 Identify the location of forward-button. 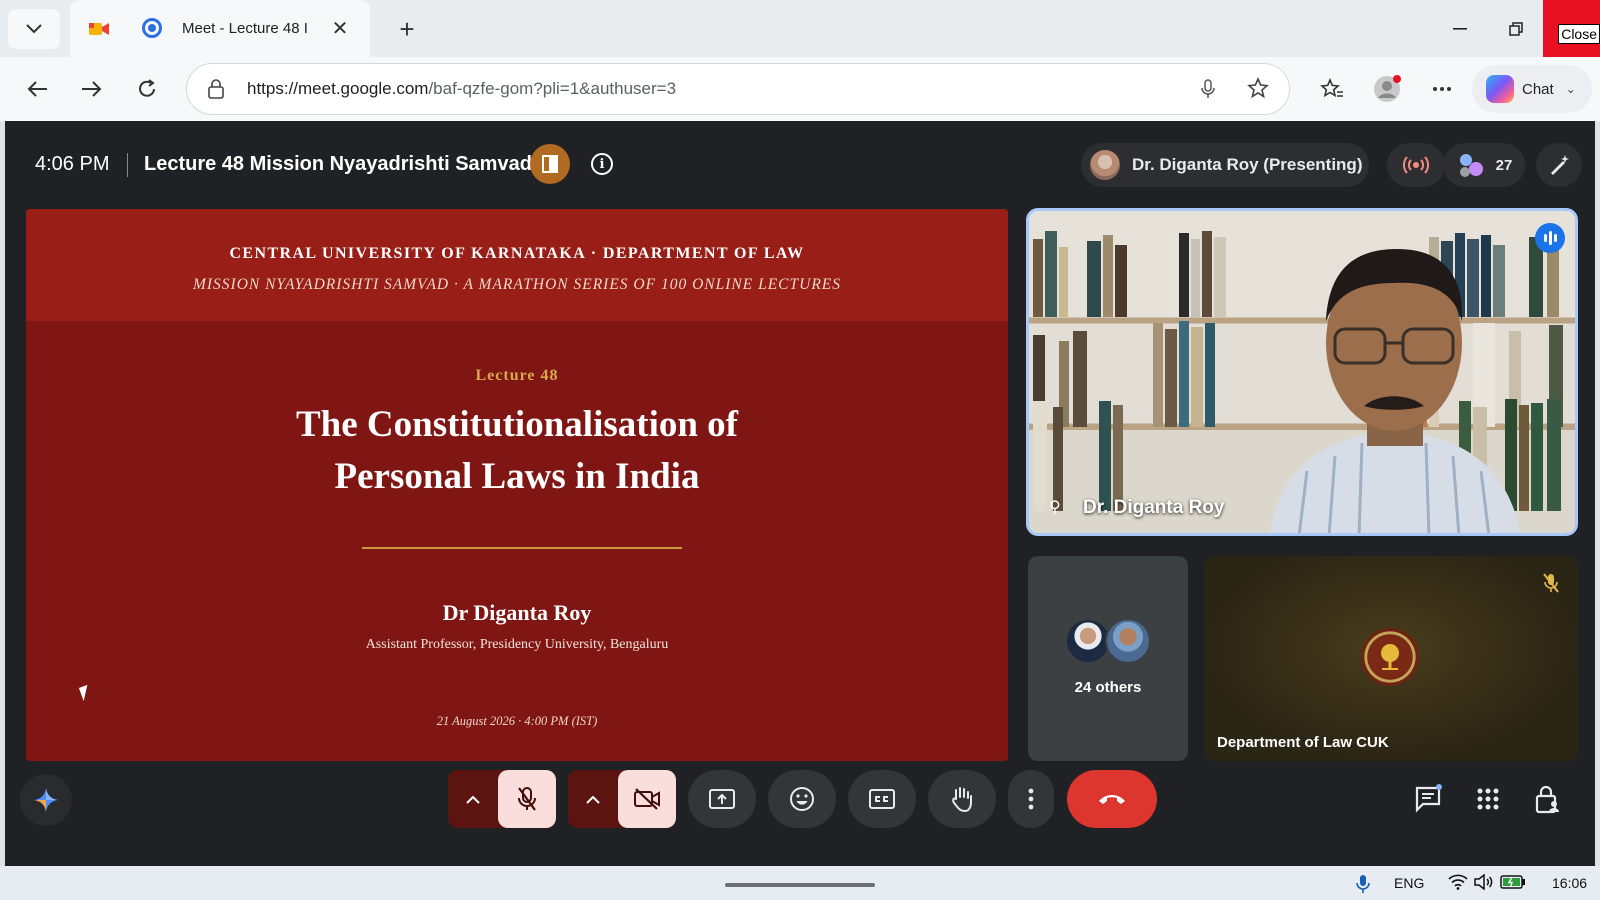
(92, 89).